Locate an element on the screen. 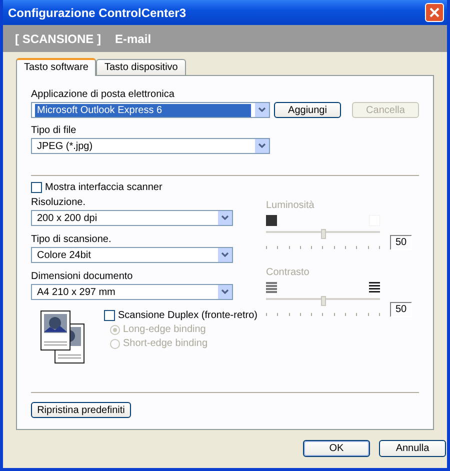 This screenshot has width=450, height=471. settings-dropdown: Colore 24bit is located at coordinates (132, 255).